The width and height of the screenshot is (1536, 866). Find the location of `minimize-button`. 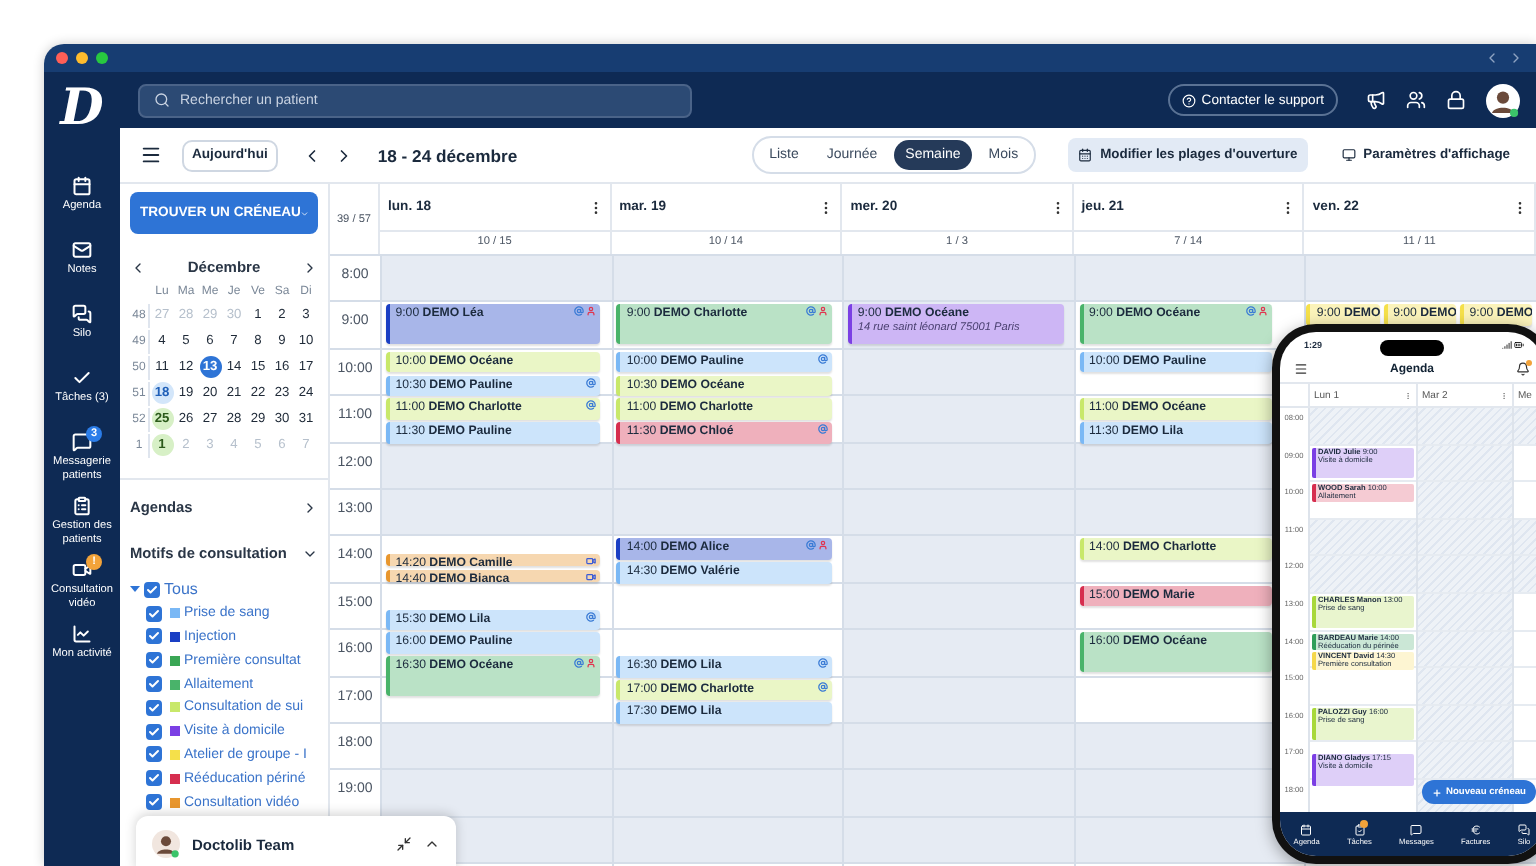

minimize-button is located at coordinates (82, 58).